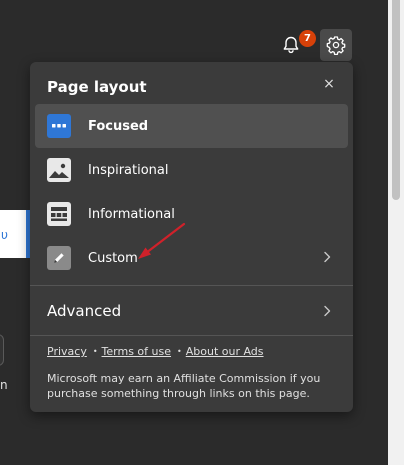  What do you see at coordinates (15, 234) in the screenshot?
I see `background-card: υ` at bounding box center [15, 234].